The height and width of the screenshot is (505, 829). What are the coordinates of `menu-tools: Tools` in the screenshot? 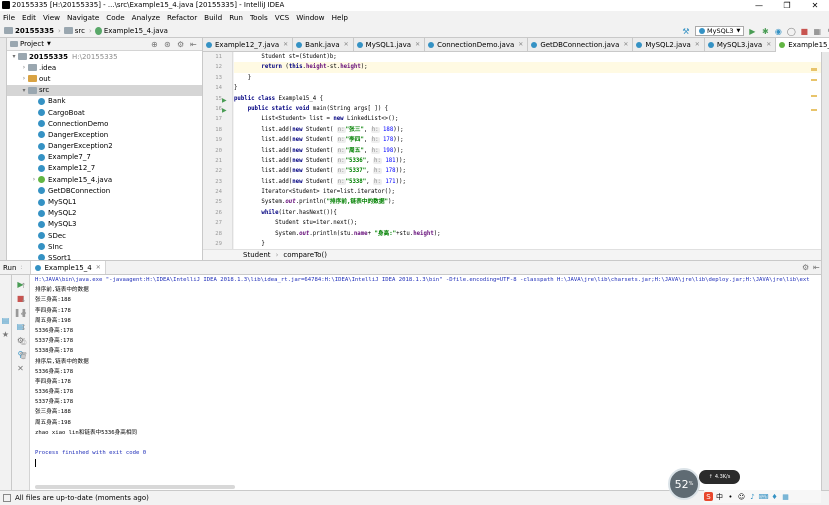 It's located at (259, 17).